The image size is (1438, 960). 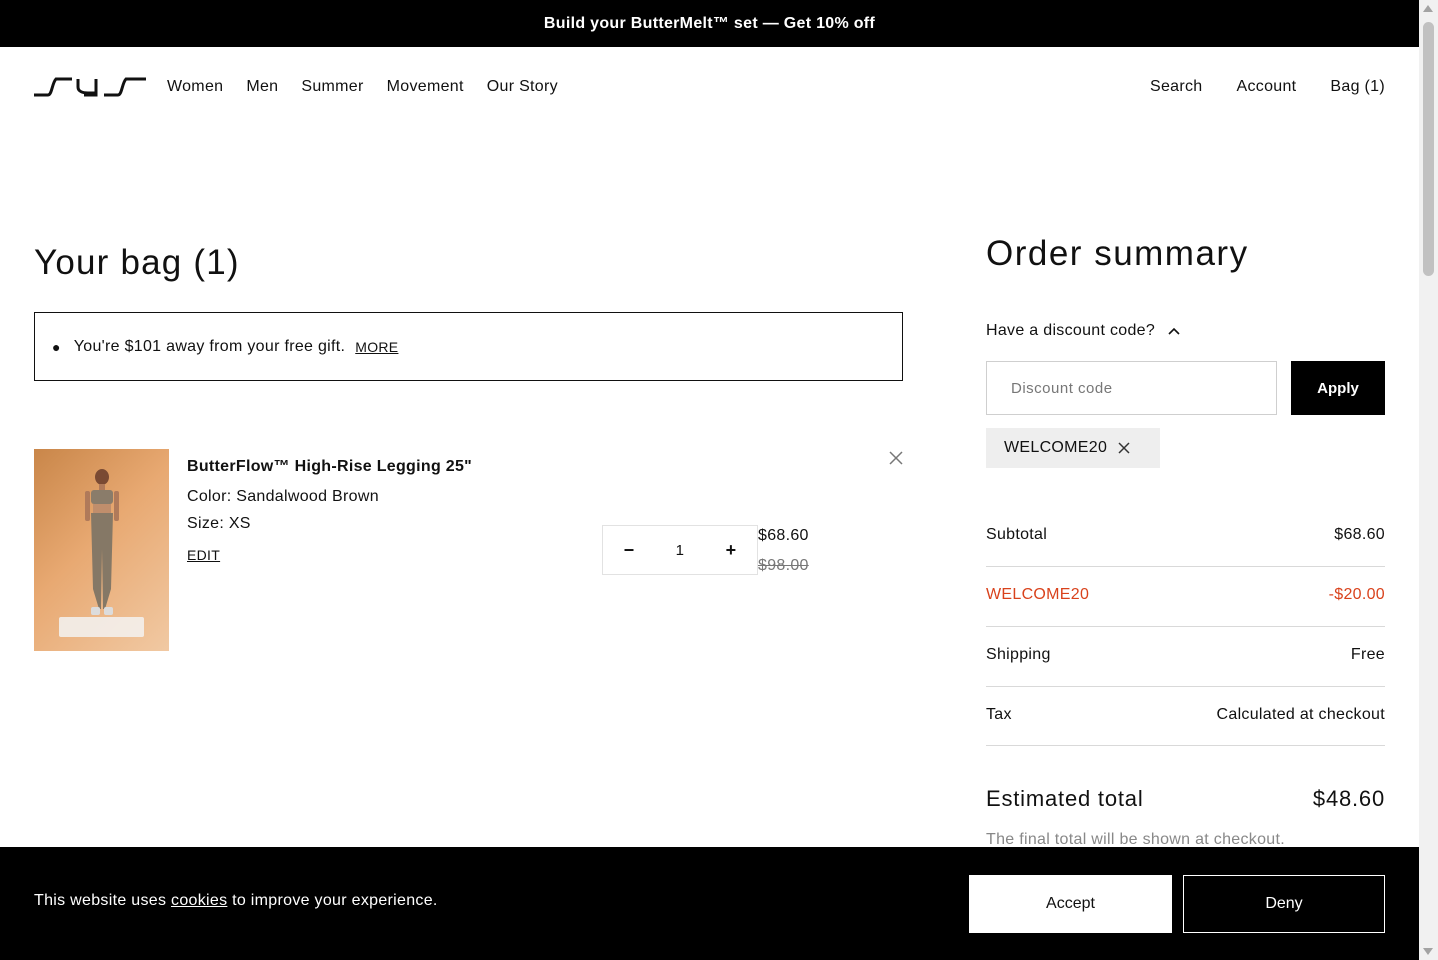 What do you see at coordinates (283, 496) in the screenshot?
I see `product-color: Color: Sandalwood Brown` at bounding box center [283, 496].